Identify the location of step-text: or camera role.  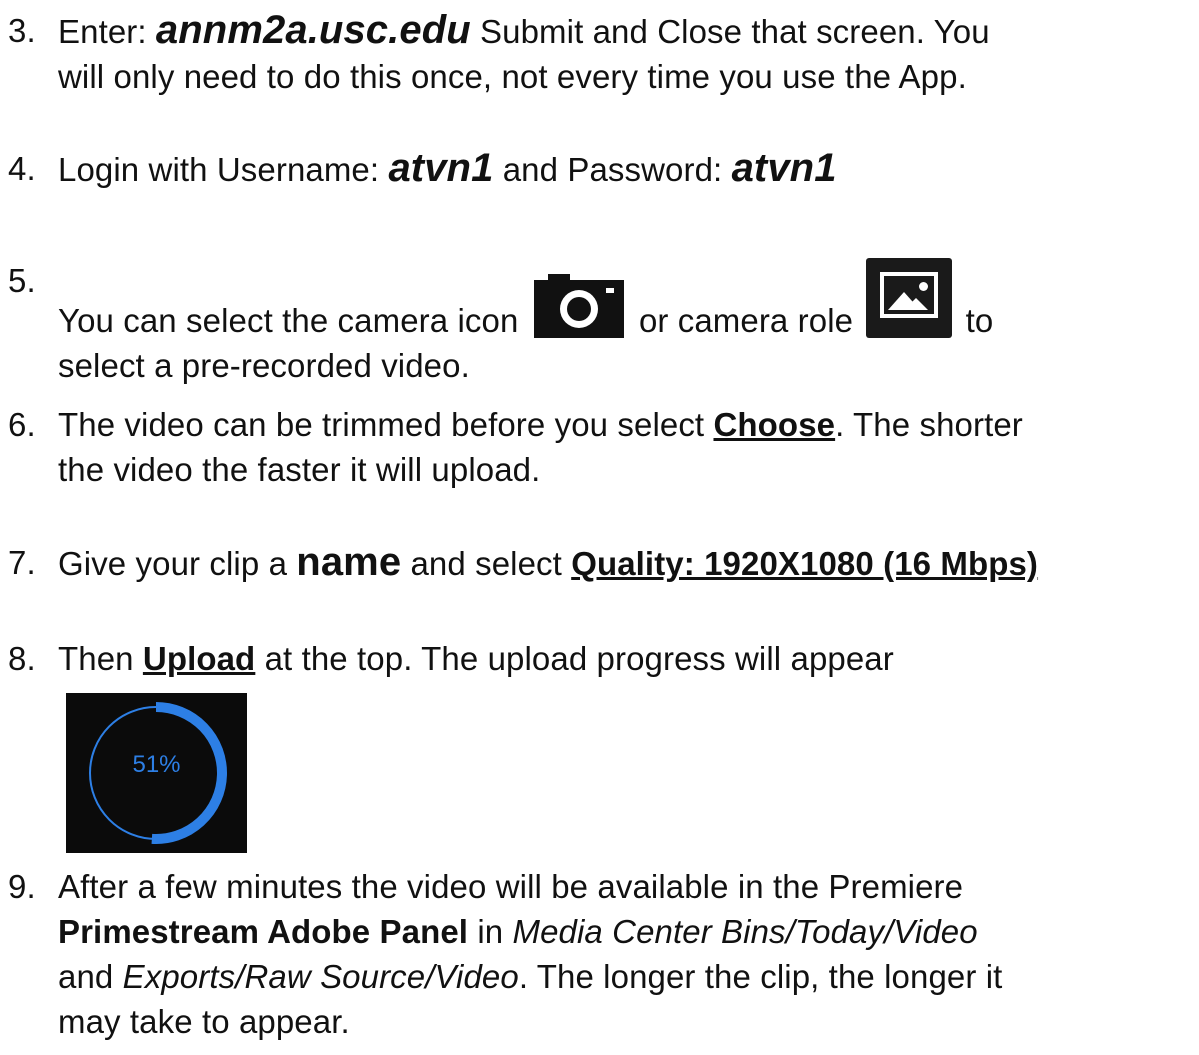
(746, 320).